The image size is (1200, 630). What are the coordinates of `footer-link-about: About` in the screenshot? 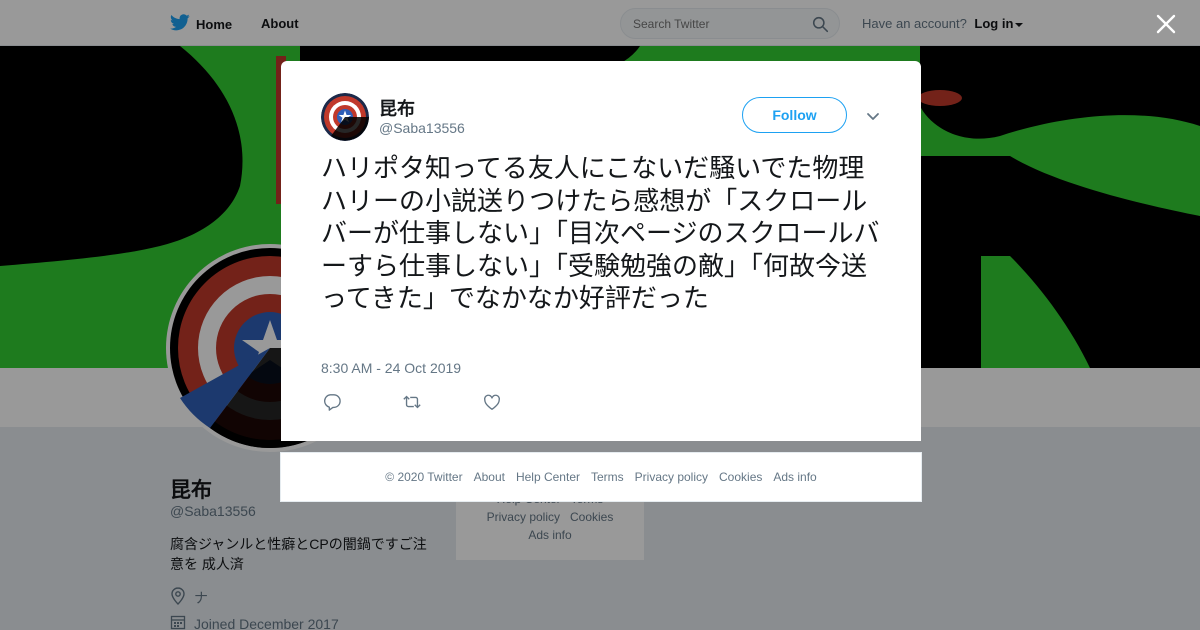 It's located at (489, 477).